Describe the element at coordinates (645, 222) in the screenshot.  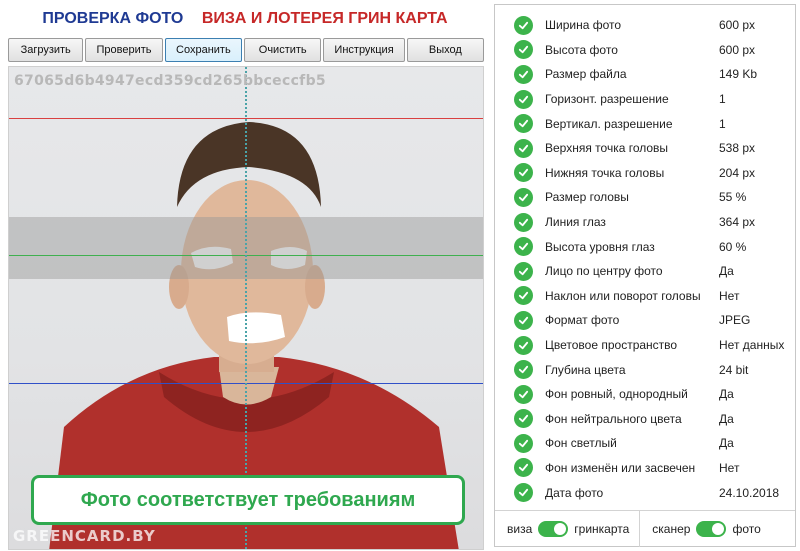
I see `result-row: Линия глаз 364 px` at that location.